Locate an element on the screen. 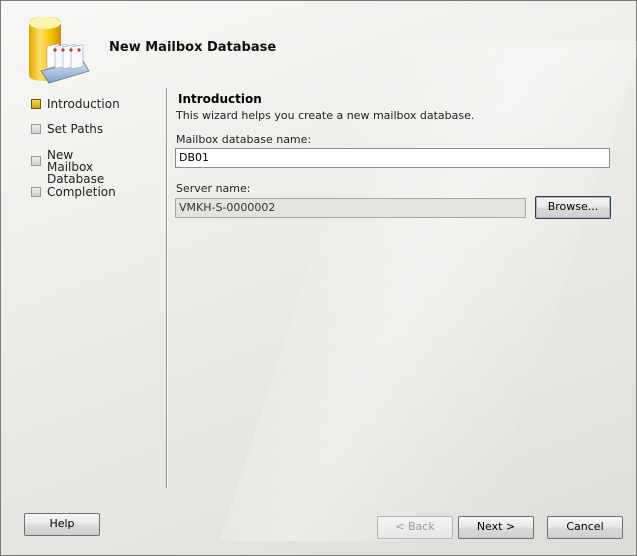 The image size is (637, 556). section-title: Introduction is located at coordinates (220, 99).